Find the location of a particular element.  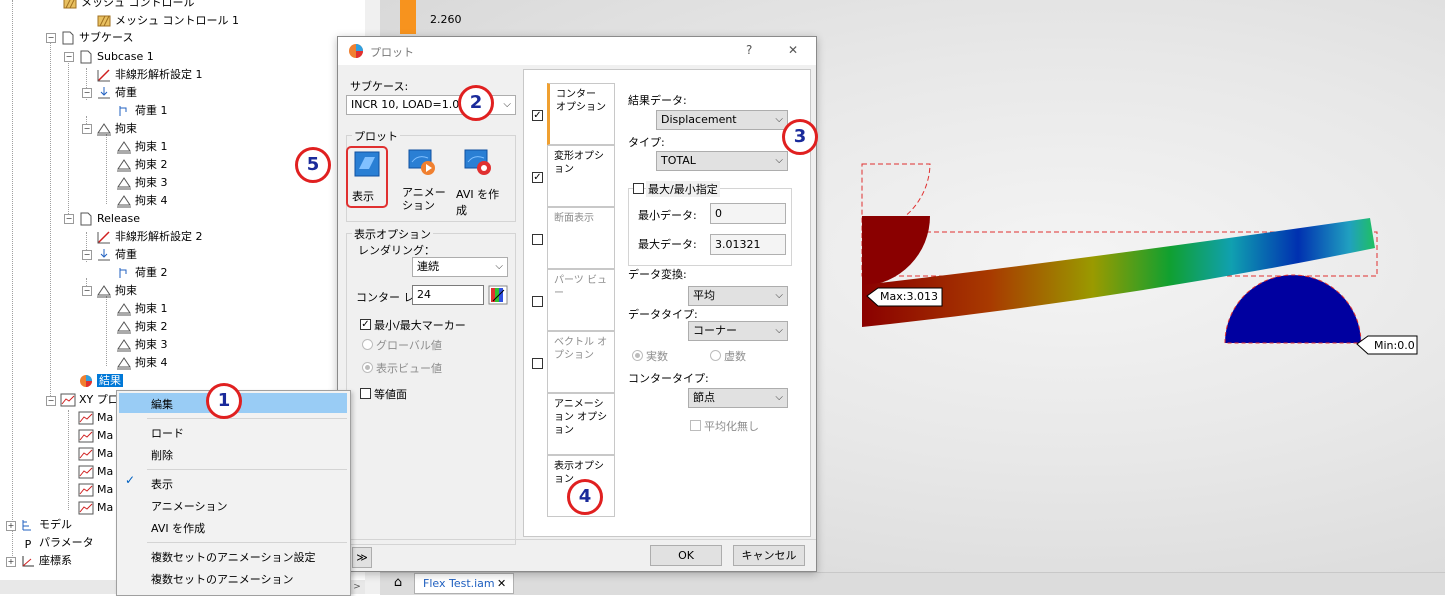

tab-animation-options: アニメーション オプション is located at coordinates (581, 424).